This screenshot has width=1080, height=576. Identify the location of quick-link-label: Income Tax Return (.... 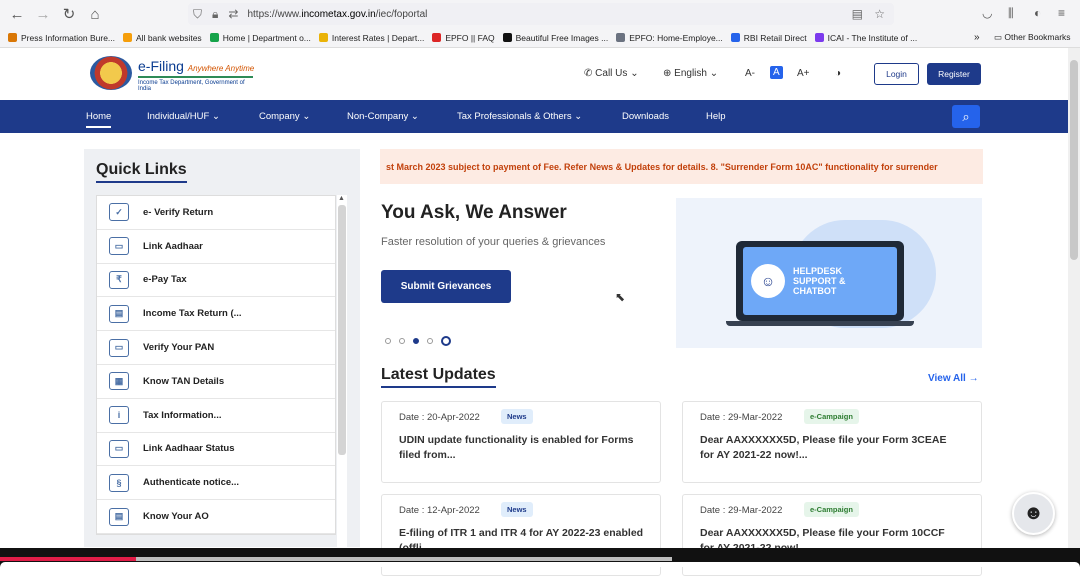
(192, 314).